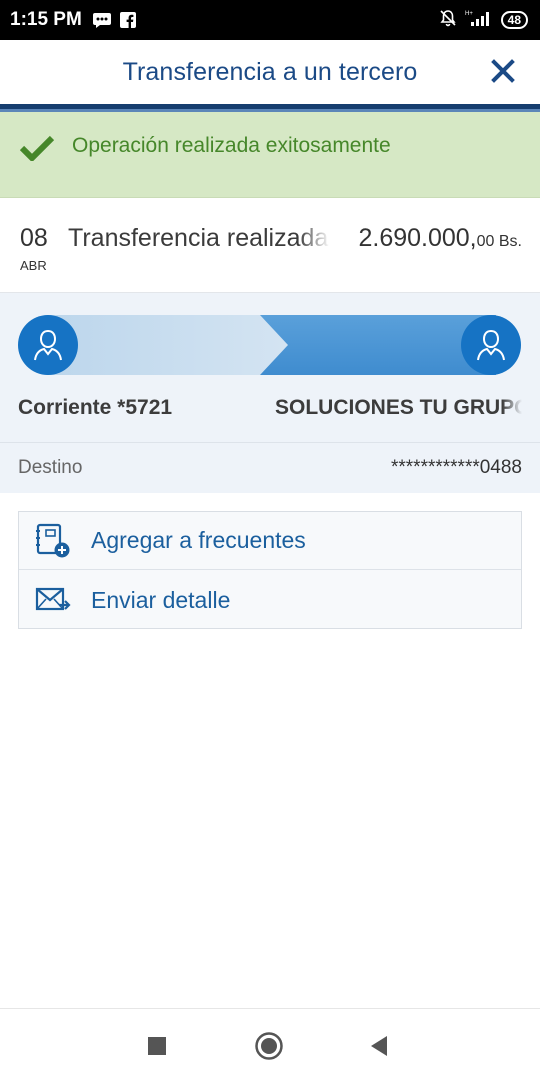  I want to click on success-banner: Operación realizada exitosamente, so click(270, 155).